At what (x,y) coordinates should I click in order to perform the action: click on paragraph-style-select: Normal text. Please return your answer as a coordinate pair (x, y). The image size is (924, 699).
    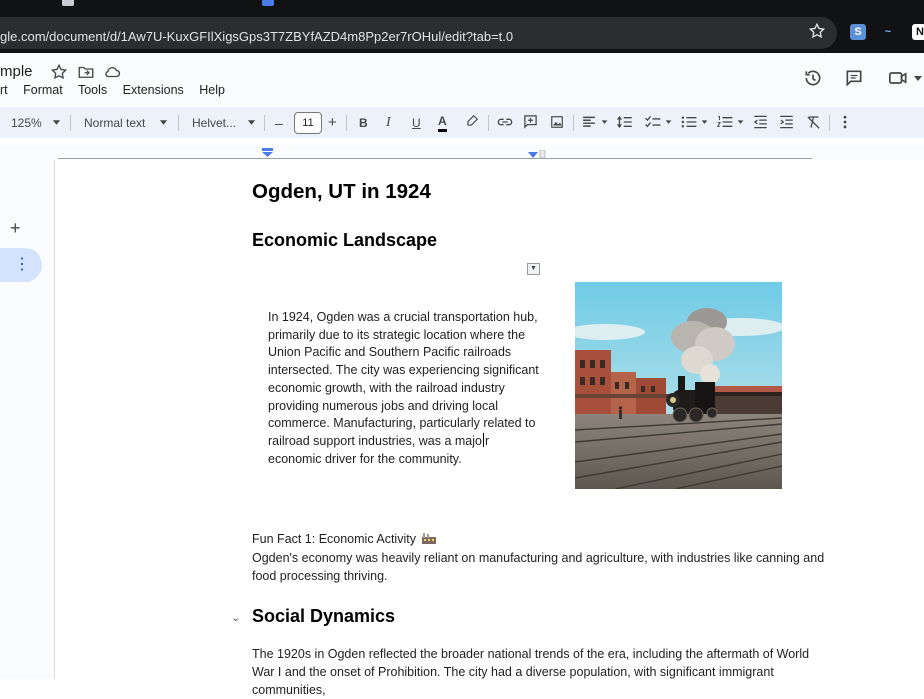
    Looking at the image, I should click on (114, 123).